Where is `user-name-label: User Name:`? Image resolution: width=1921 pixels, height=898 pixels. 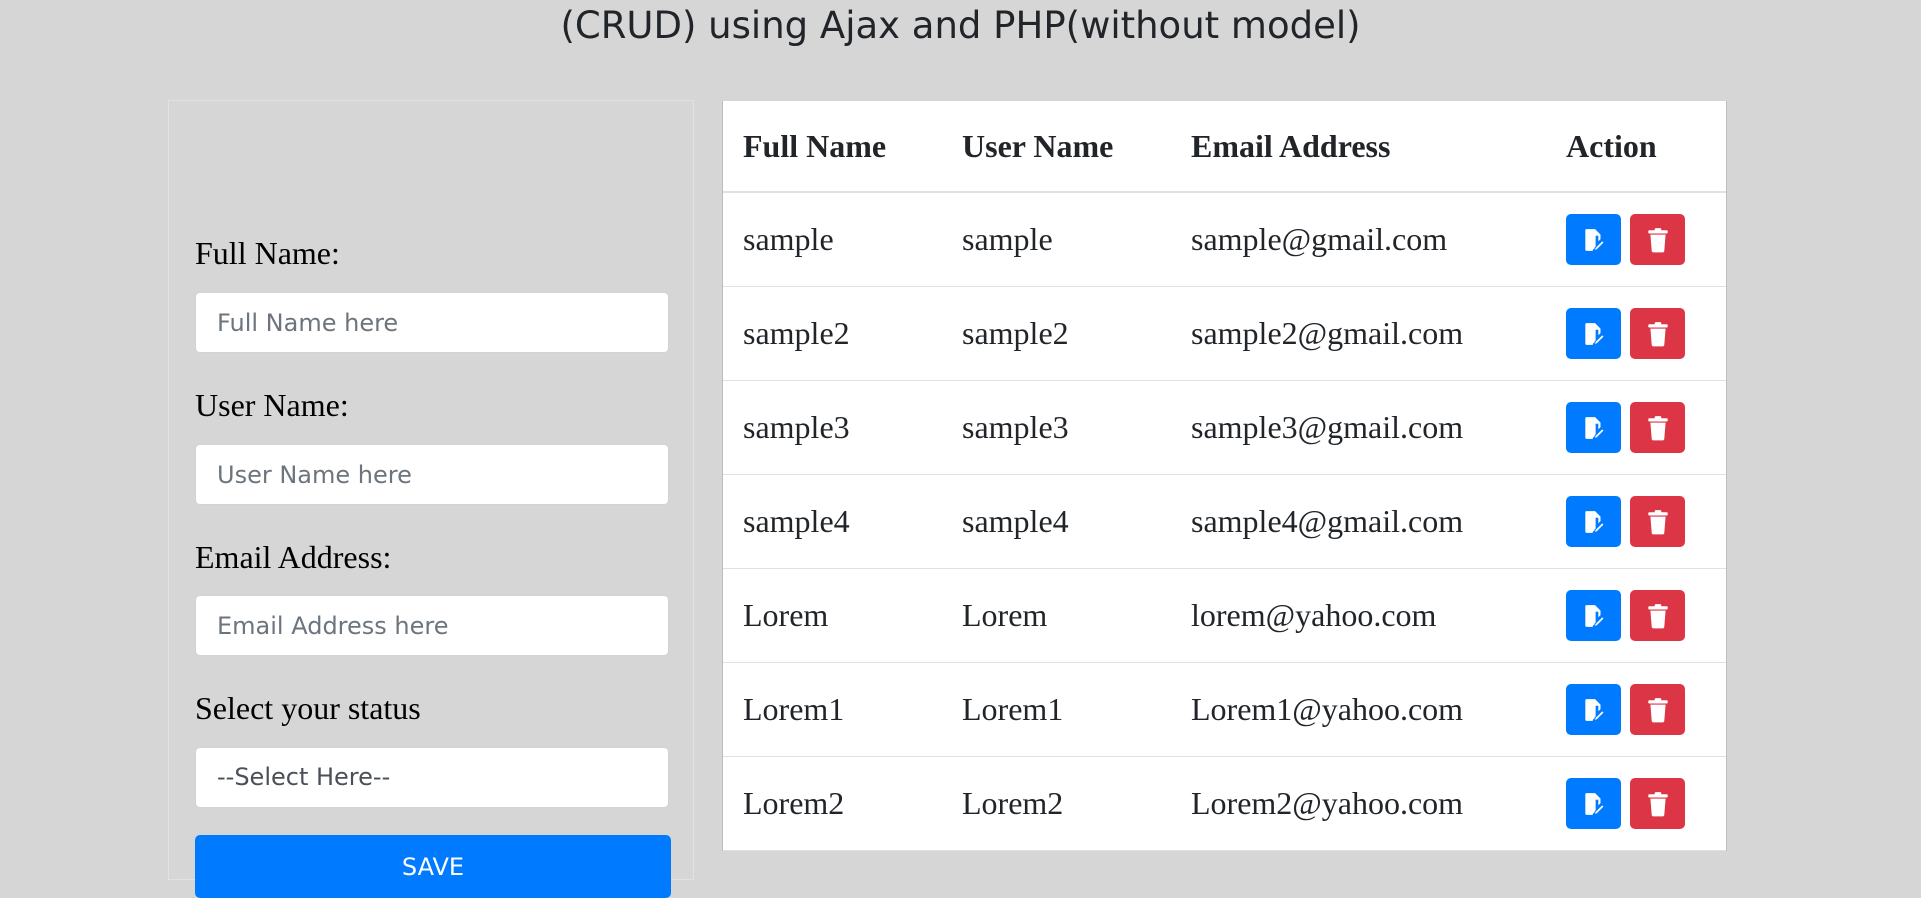
user-name-label: User Name: is located at coordinates (272, 405).